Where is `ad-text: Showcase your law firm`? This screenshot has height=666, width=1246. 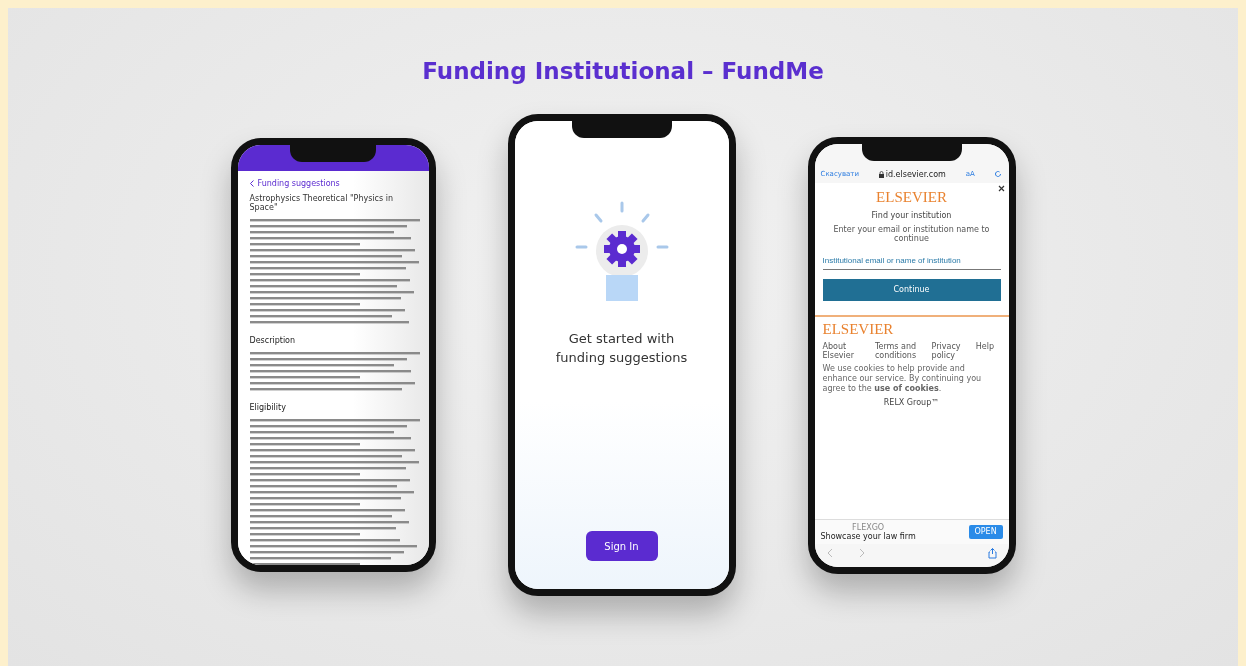
ad-text: Showcase your law firm is located at coordinates (868, 536).